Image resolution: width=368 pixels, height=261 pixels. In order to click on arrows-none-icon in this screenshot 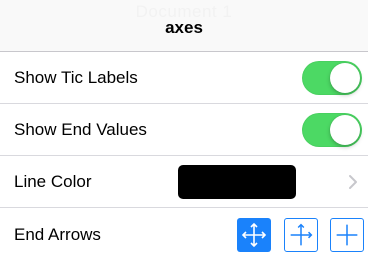, I will do `click(347, 234)`.